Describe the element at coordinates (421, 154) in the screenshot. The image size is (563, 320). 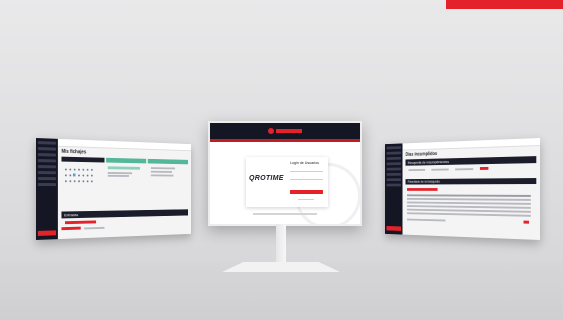
I see `page-title: Días incumplidos` at that location.